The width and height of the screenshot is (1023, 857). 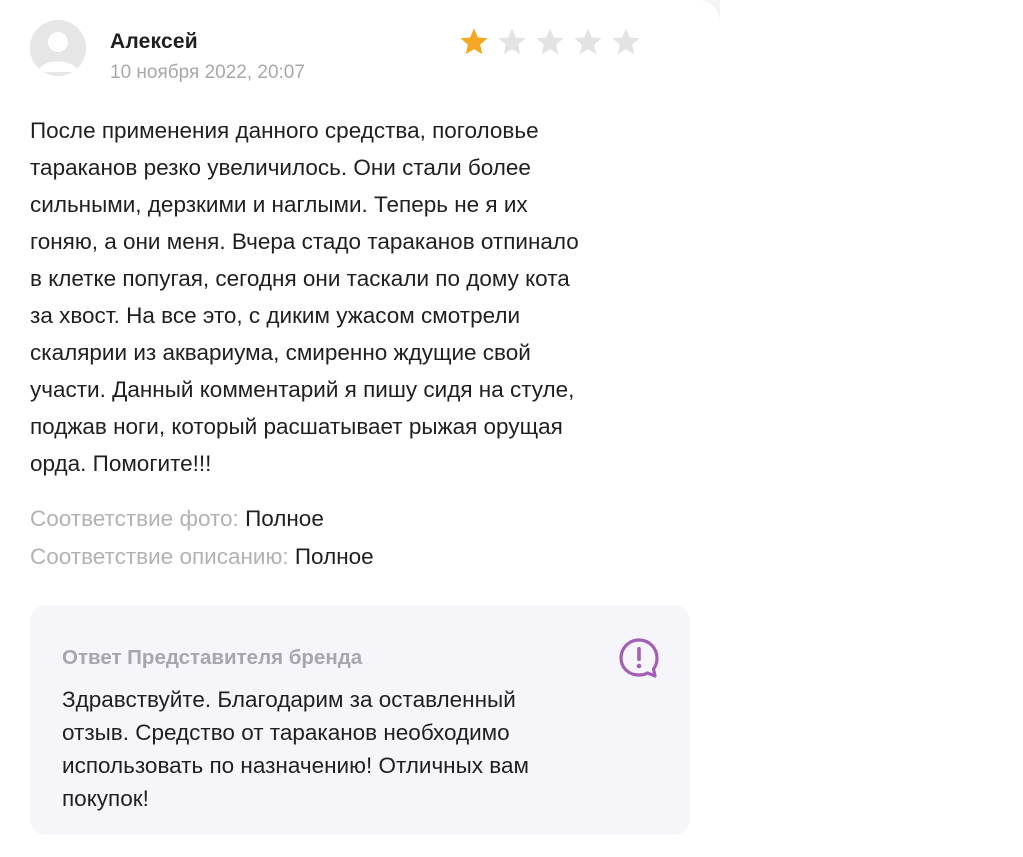 What do you see at coordinates (154, 41) in the screenshot?
I see `author-name: Алексей` at bounding box center [154, 41].